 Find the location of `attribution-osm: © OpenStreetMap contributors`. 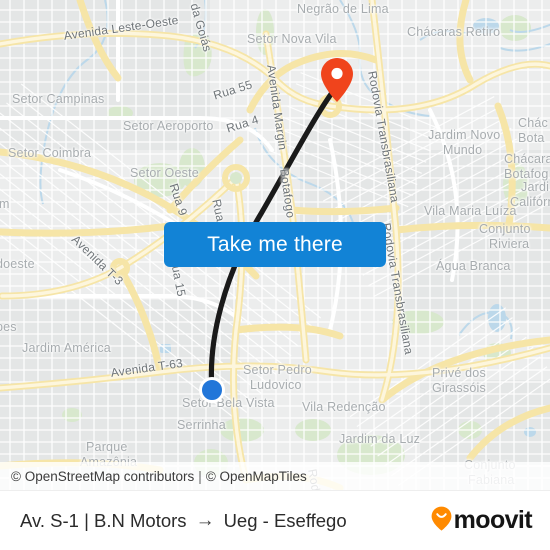

attribution-osm: © OpenStreetMap contributors is located at coordinates (102, 476).